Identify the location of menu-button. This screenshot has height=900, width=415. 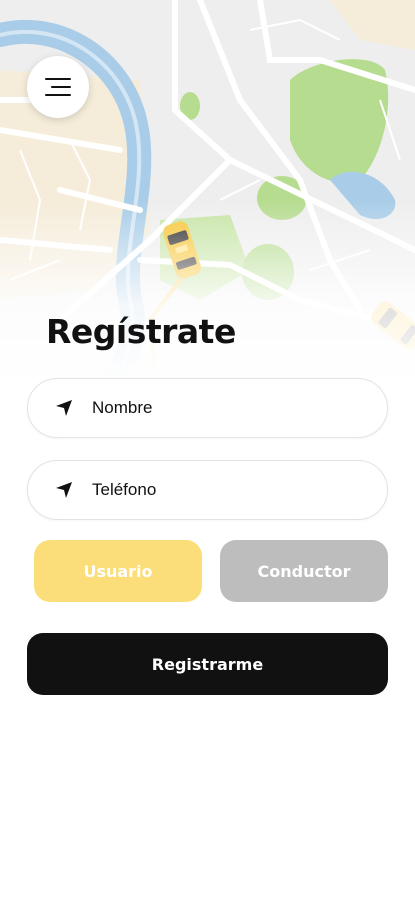
(58, 87).